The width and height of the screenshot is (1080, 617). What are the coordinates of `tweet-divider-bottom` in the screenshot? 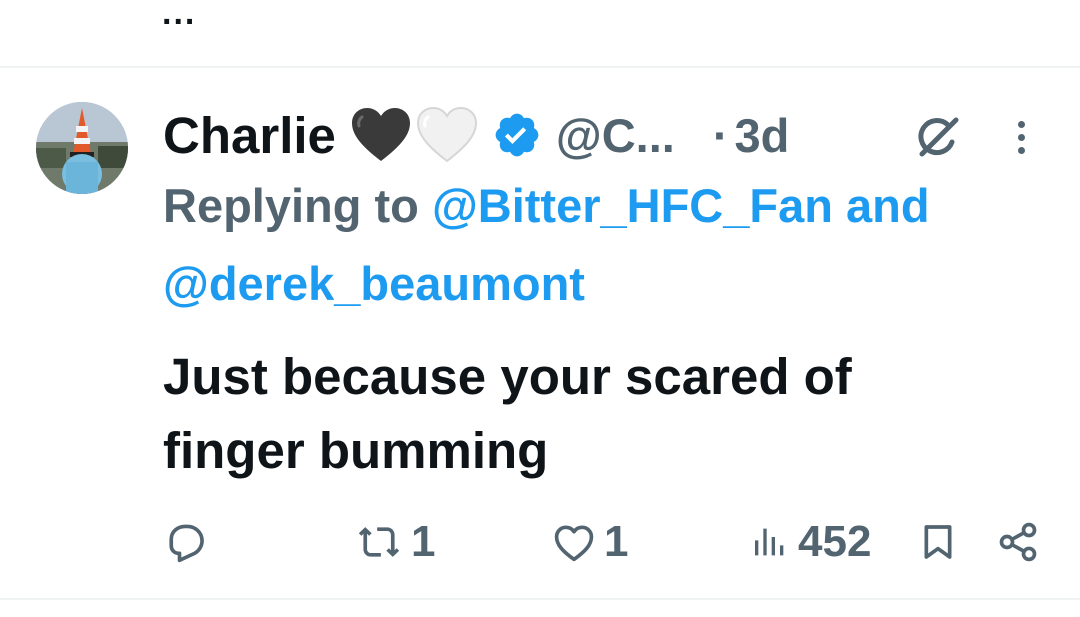 It's located at (540, 599).